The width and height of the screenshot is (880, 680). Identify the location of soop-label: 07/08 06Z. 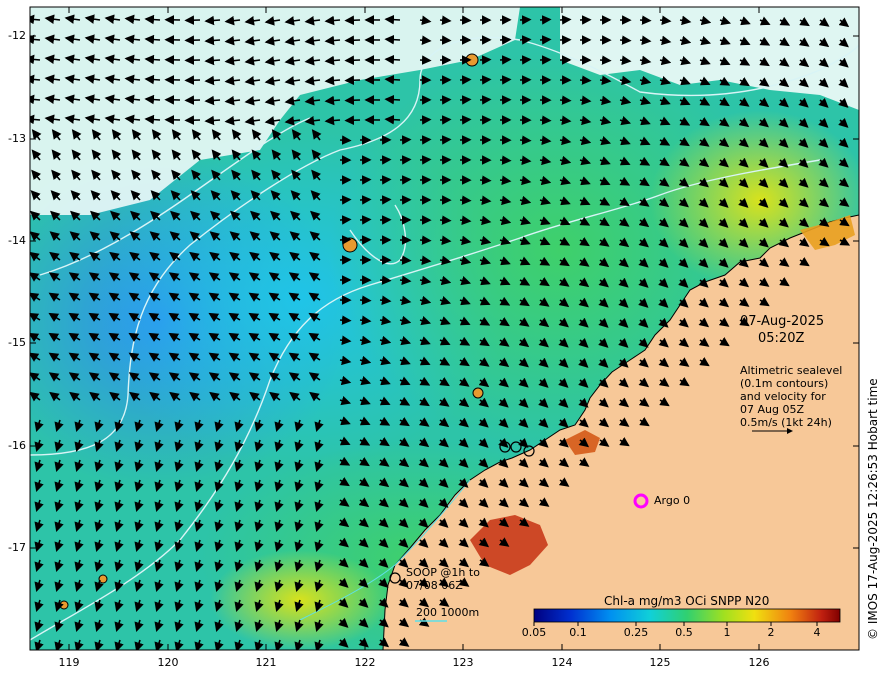
(434, 585).